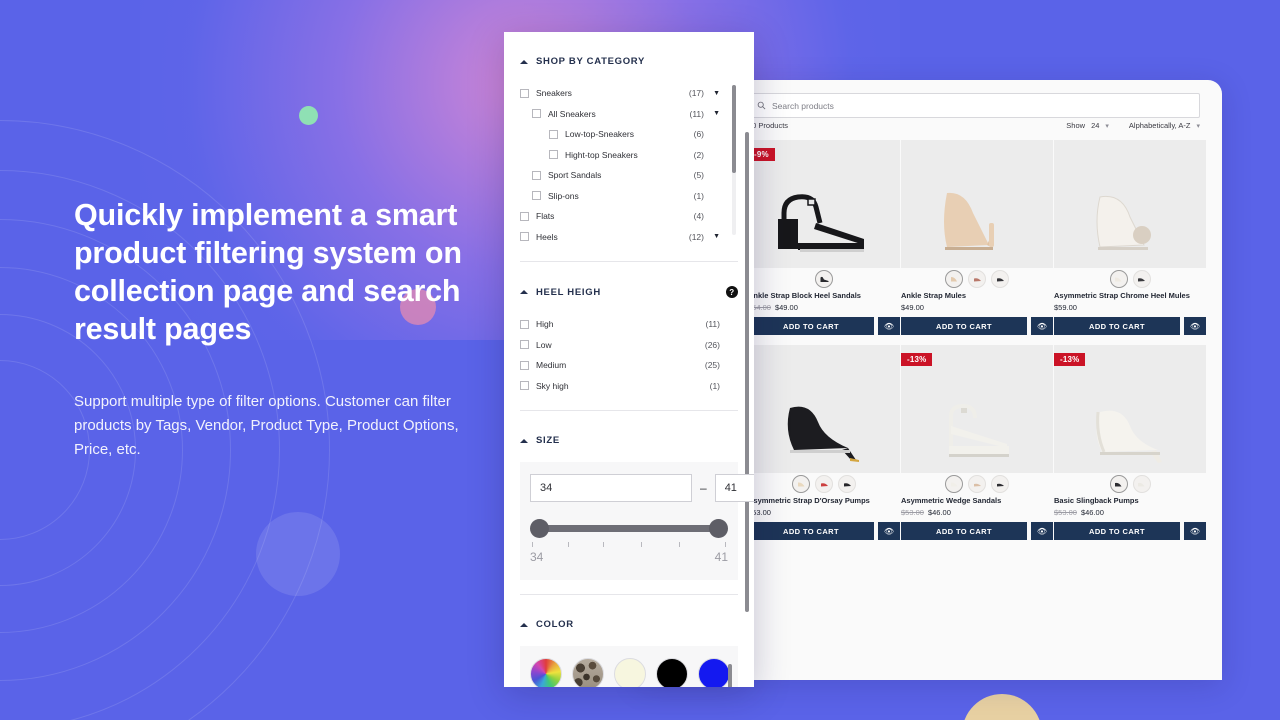 The height and width of the screenshot is (720, 1280). Describe the element at coordinates (1130, 500) in the screenshot. I see `product-title: Basic Slingback Pumps` at that location.